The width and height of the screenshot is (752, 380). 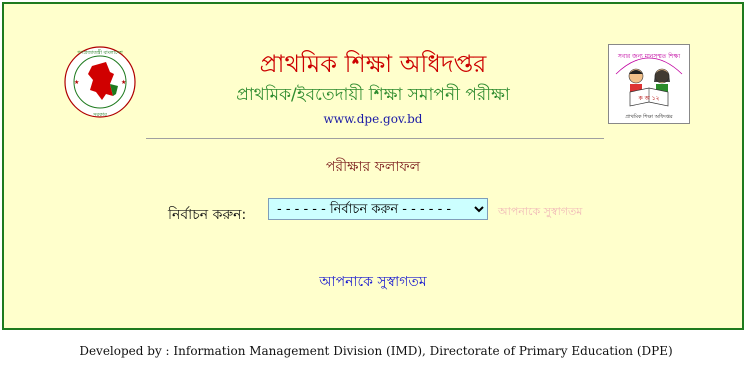 What do you see at coordinates (373, 282) in the screenshot?
I see `welcome-link: আপনাকে সুস্বাগতম` at bounding box center [373, 282].